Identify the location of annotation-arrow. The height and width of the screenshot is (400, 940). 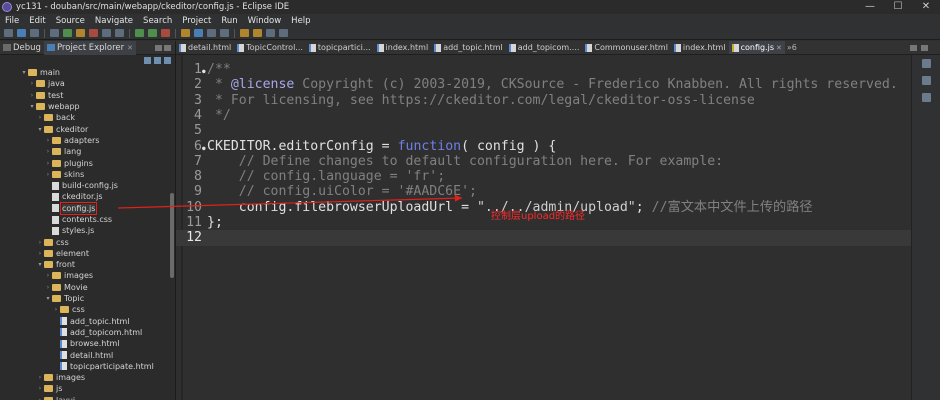
(290, 201).